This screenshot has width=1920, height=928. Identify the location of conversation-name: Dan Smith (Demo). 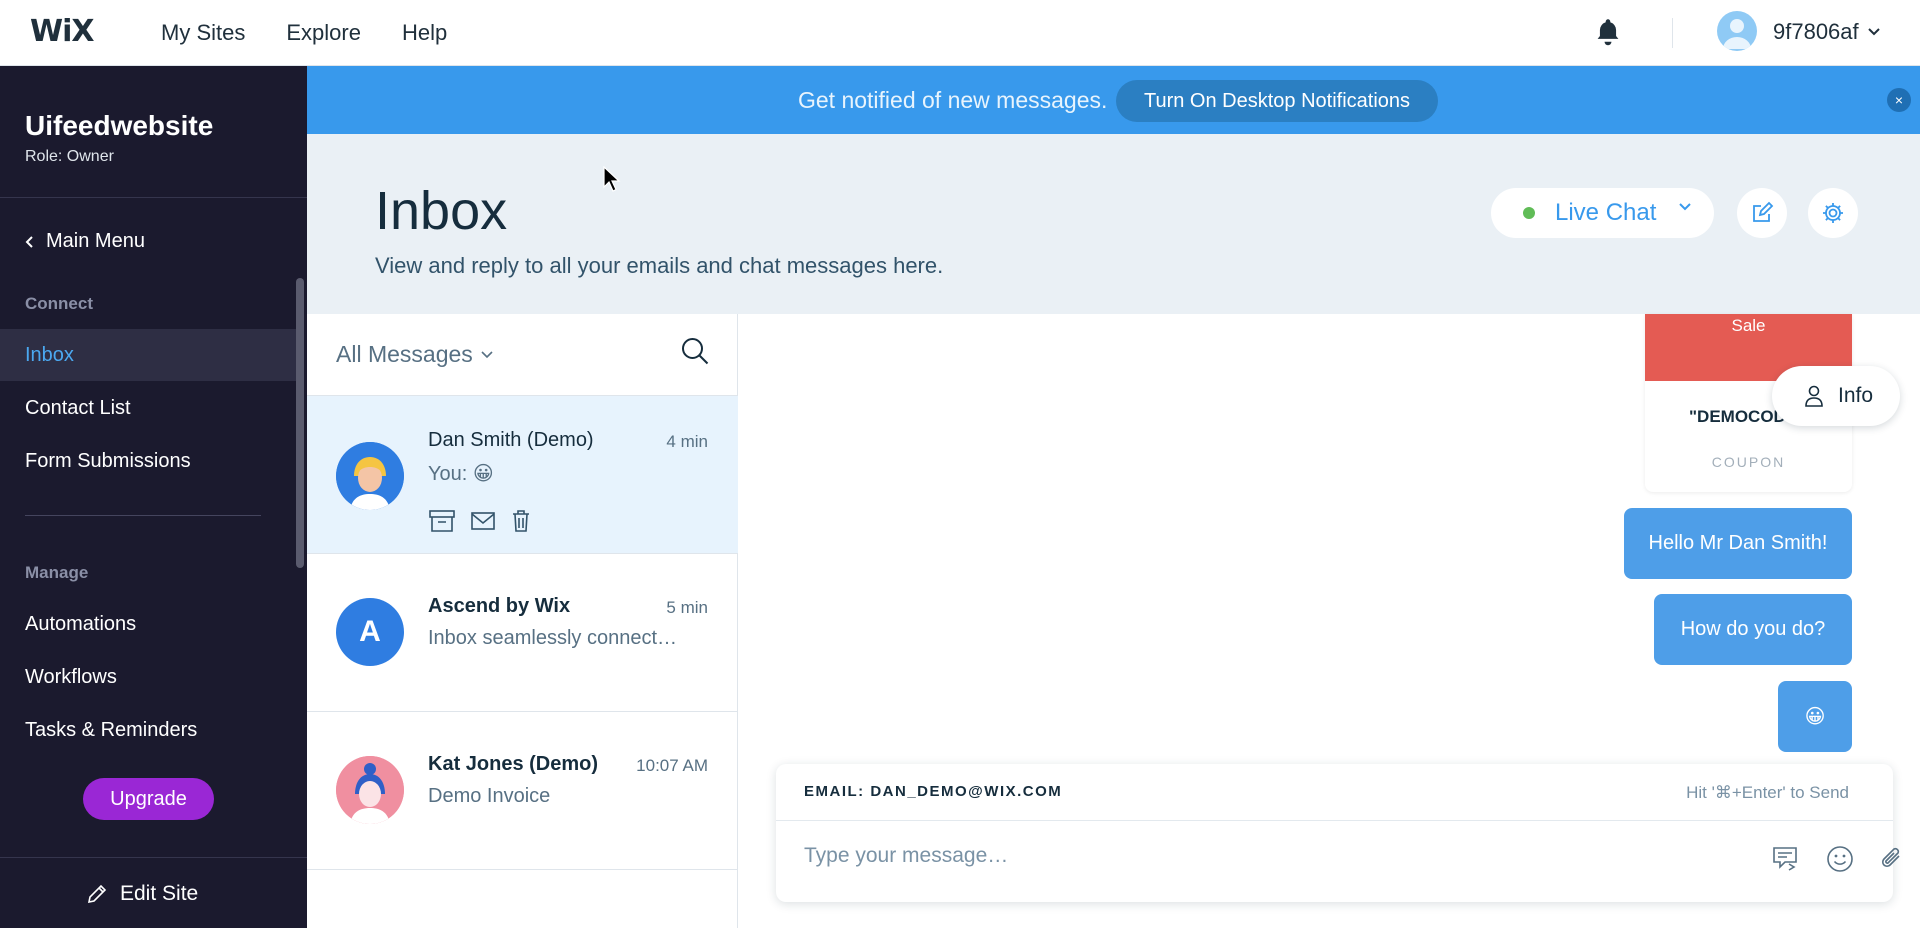
(511, 440).